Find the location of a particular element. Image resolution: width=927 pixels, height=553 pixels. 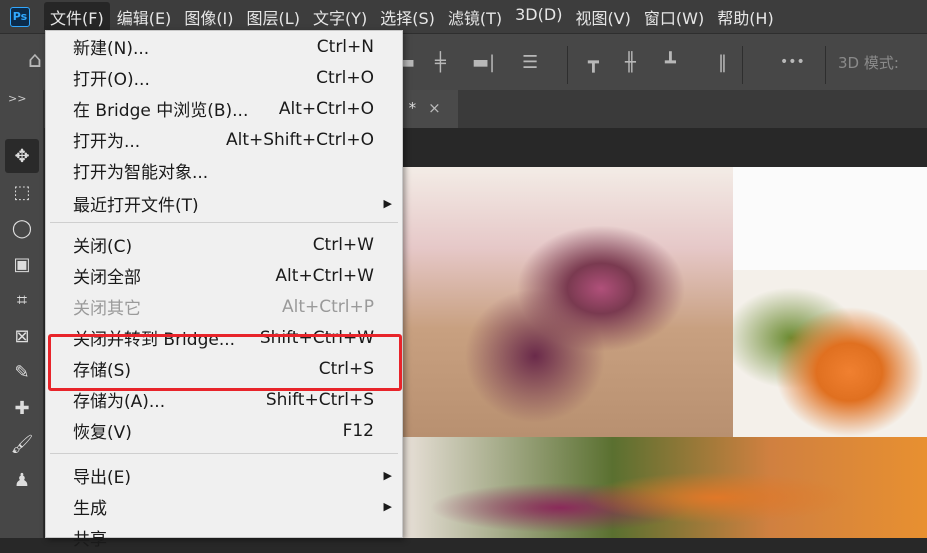

file-menu-item: 打开(O)... Ctrl+O is located at coordinates (224, 77).